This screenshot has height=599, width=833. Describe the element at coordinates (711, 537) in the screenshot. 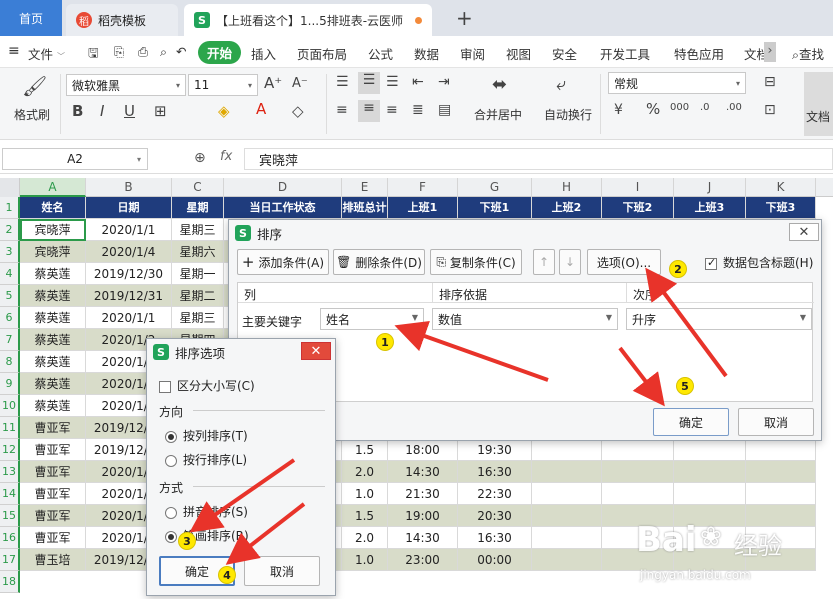

I see `paw-icon: ❀` at that location.